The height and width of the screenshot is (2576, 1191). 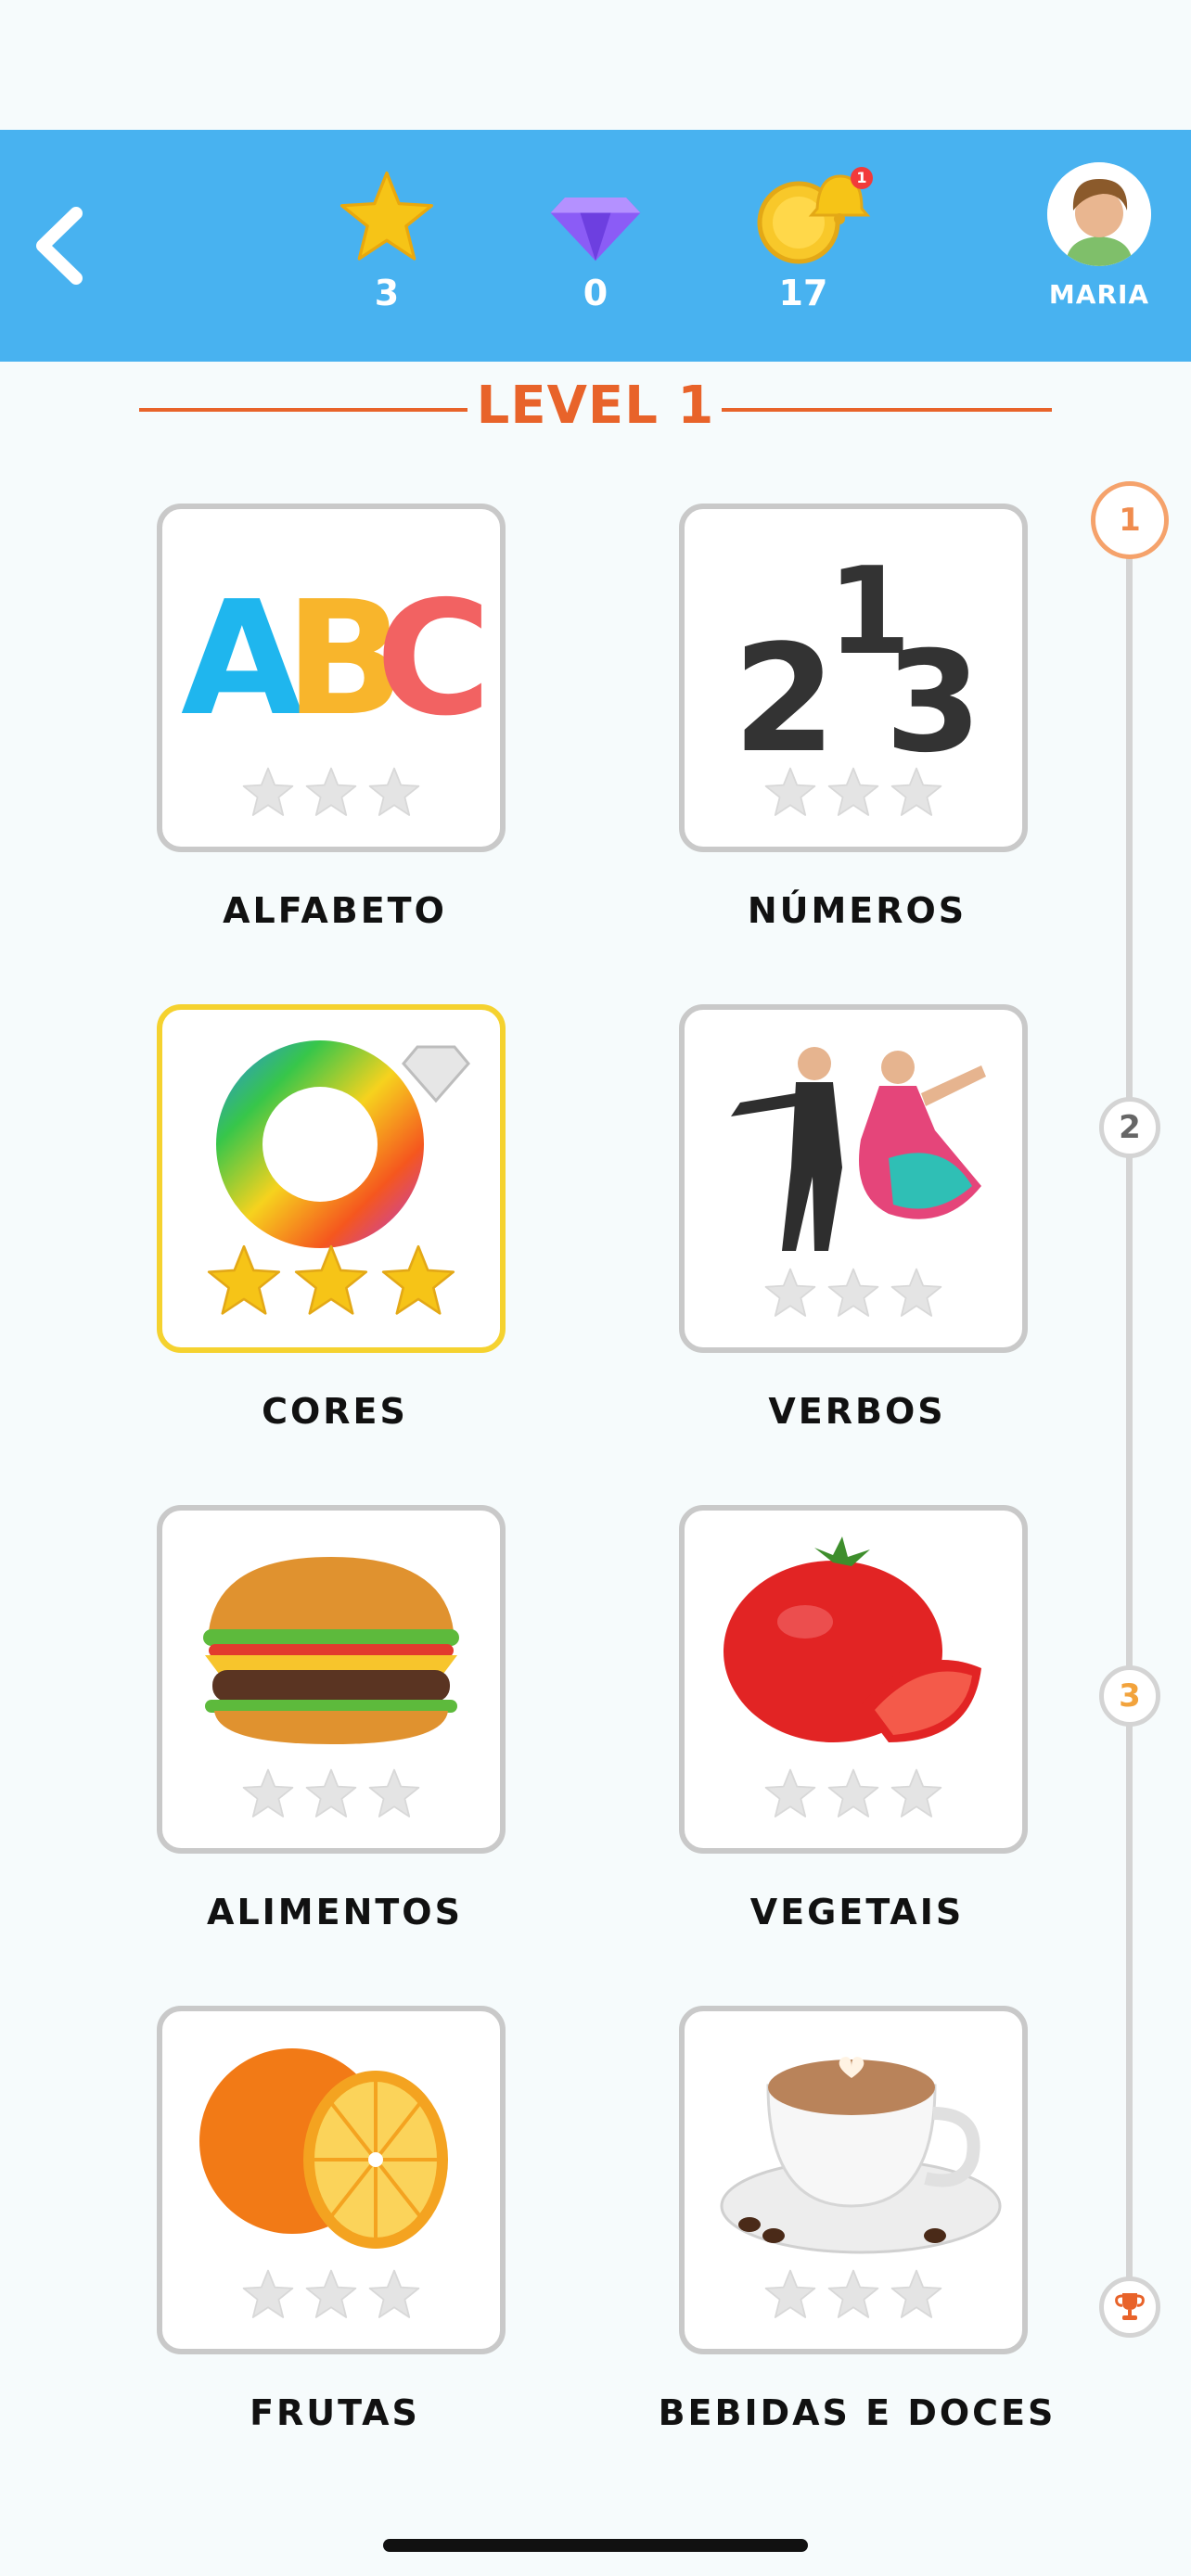 What do you see at coordinates (336, 643) in the screenshot?
I see `abc-illustration: A B C` at bounding box center [336, 643].